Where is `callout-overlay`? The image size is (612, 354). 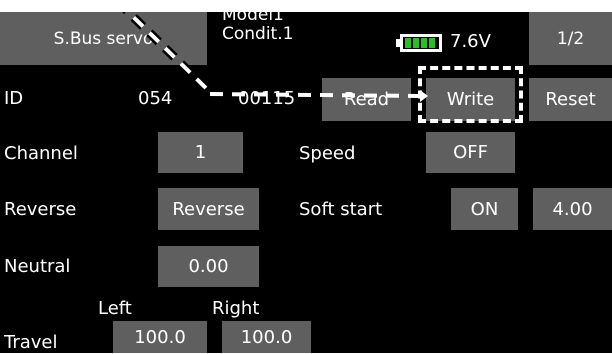
callout-overlay is located at coordinates (271, 51).